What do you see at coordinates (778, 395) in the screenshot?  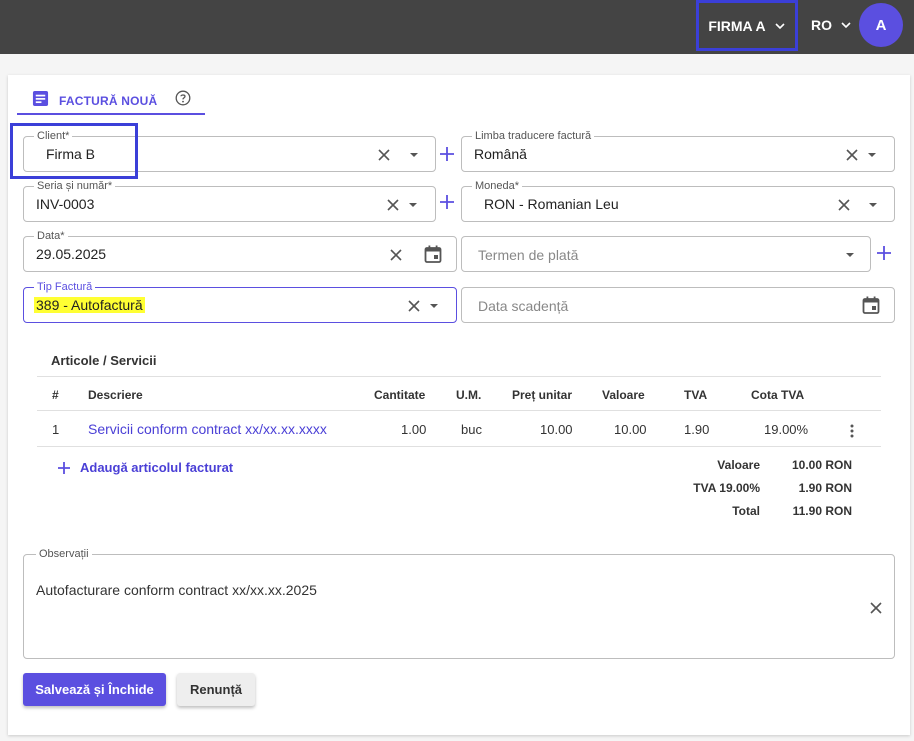 I see `col-vat-rate: Cota TVA` at bounding box center [778, 395].